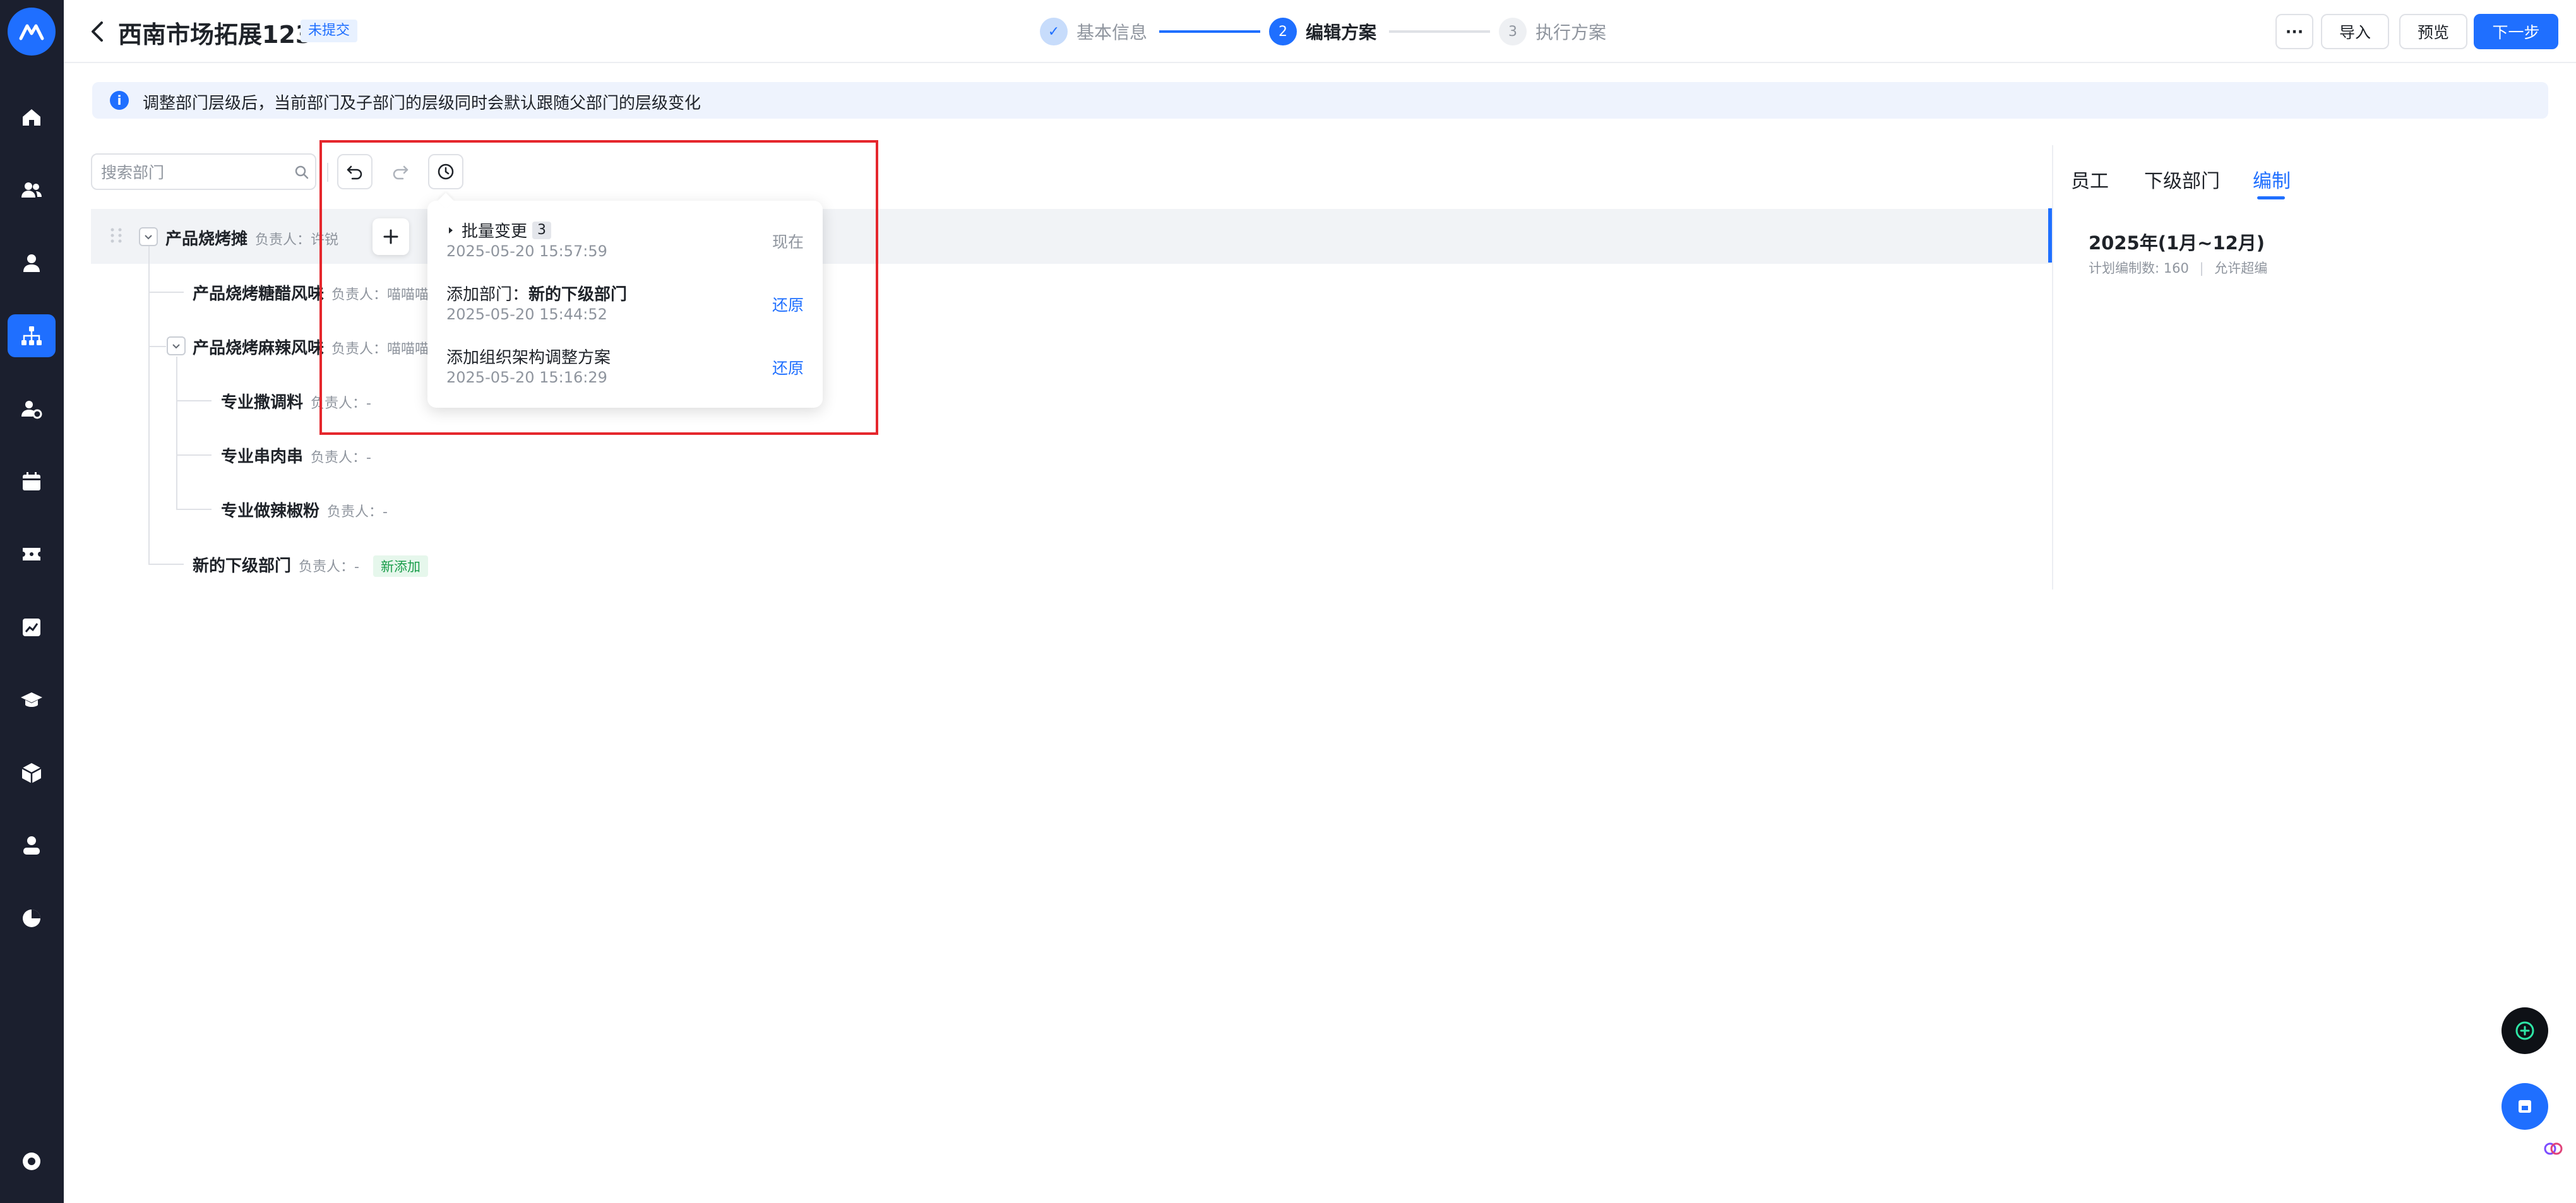 The height and width of the screenshot is (1203, 2576). Describe the element at coordinates (32, 190) in the screenshot. I see `nav-users-icon` at that location.